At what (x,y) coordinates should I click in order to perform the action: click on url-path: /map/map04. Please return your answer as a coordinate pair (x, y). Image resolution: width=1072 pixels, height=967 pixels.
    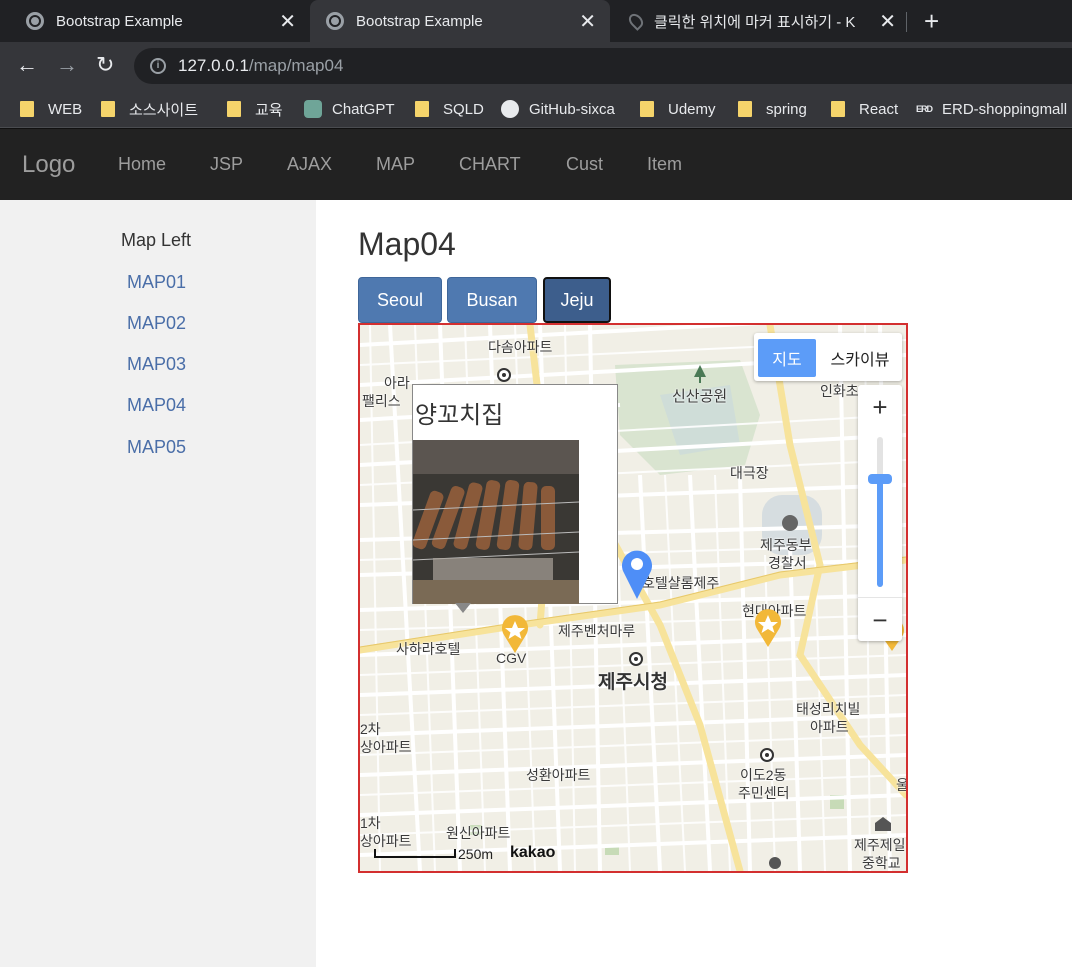
    Looking at the image, I should click on (296, 65).